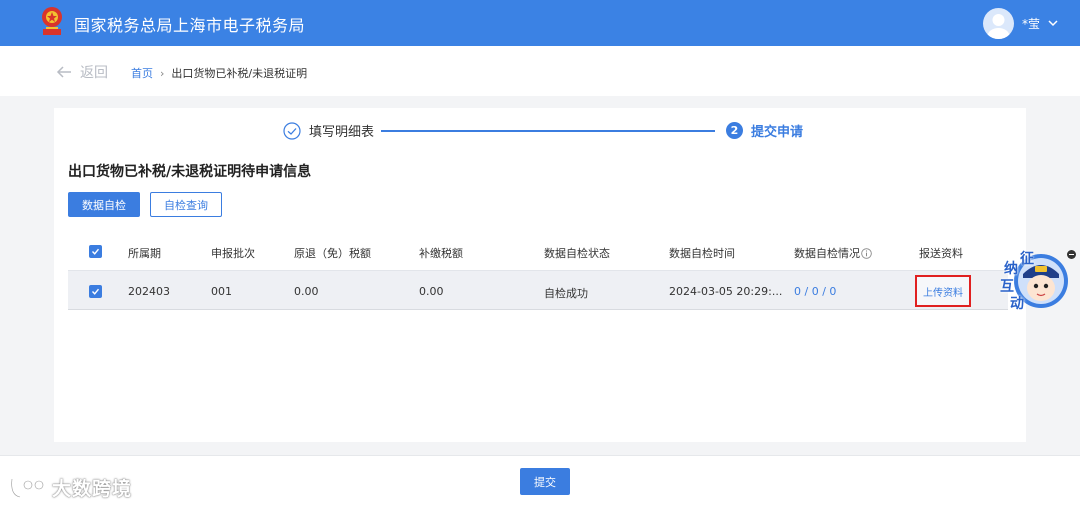 Image resolution: width=1080 pixels, height=508 pixels. I want to click on row-checkbox, so click(95, 291).